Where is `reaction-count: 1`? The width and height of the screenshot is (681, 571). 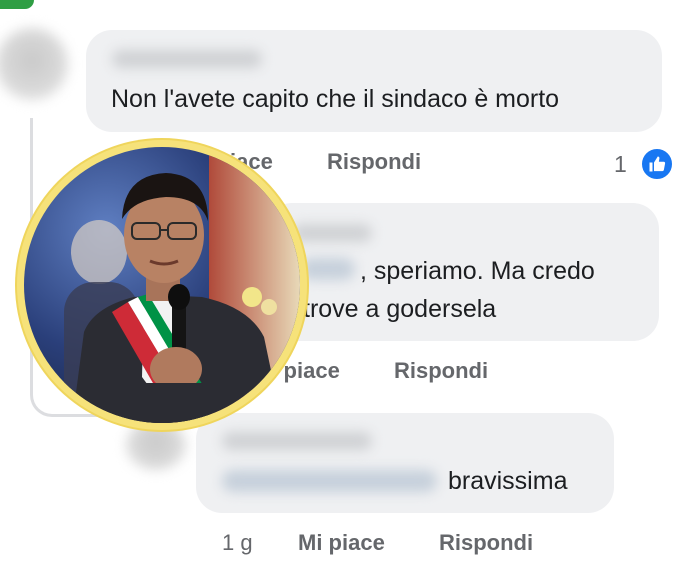 reaction-count: 1 is located at coordinates (620, 164).